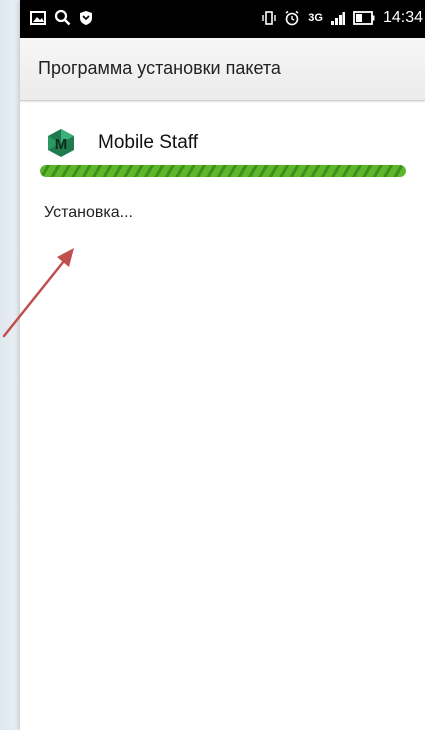 The height and width of the screenshot is (730, 425). I want to click on gallery-icon, so click(38, 17).